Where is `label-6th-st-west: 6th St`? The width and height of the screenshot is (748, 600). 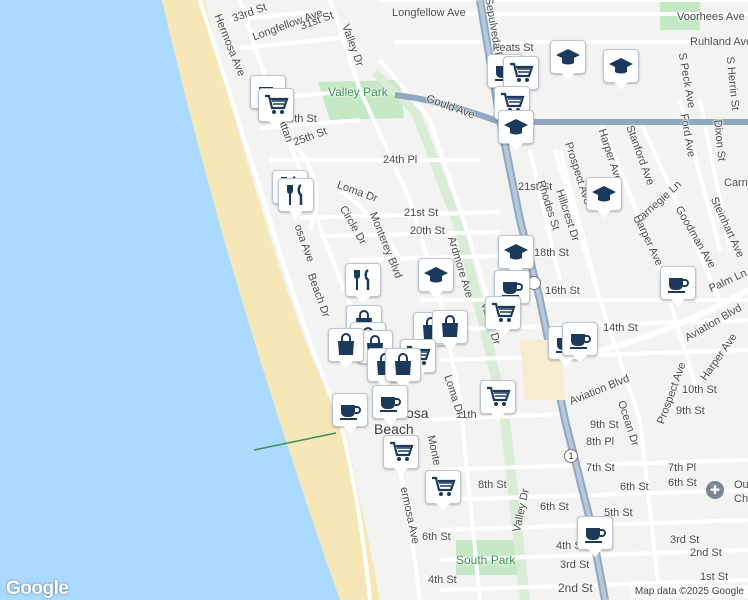
label-6th-st-west: 6th St is located at coordinates (436, 537).